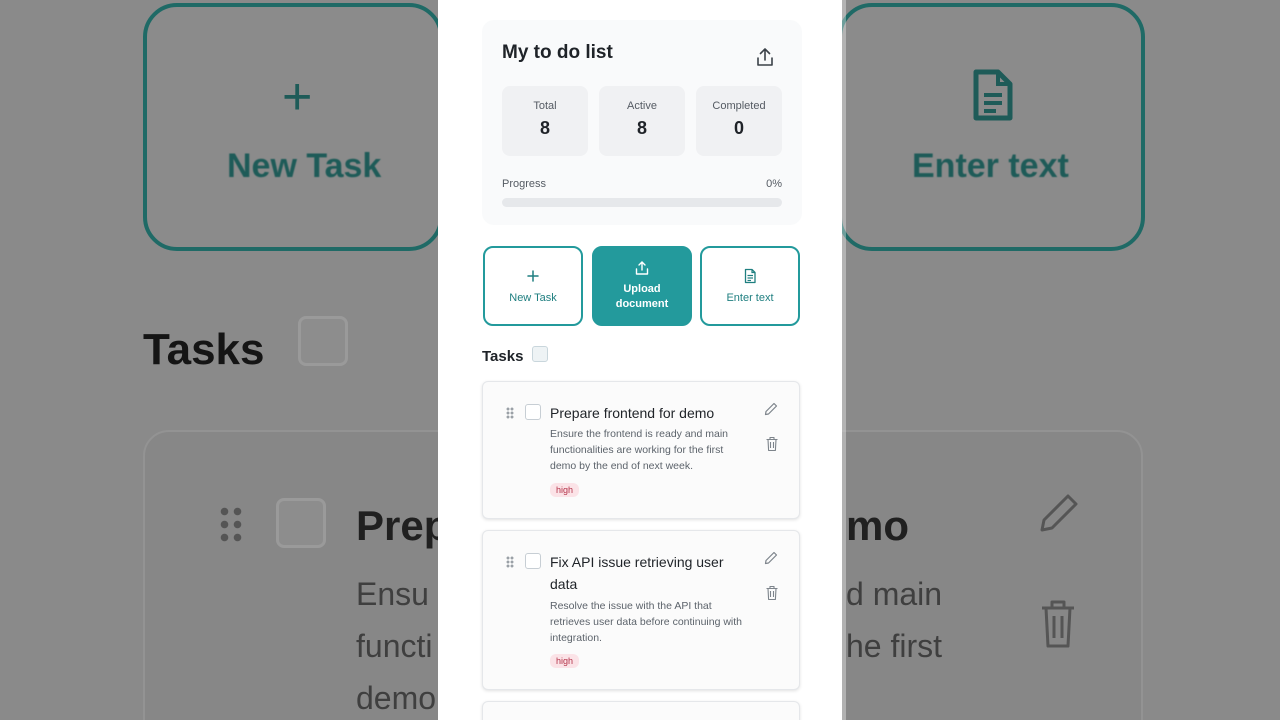 The image size is (1280, 720). Describe the element at coordinates (533, 276) in the screenshot. I see `plus-icon` at that location.